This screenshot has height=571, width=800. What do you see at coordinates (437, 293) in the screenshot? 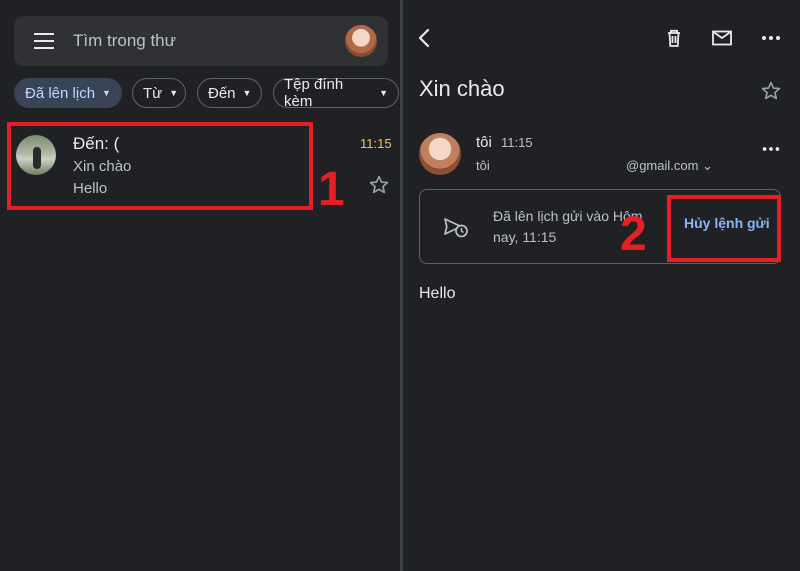
I see `message-body: Hello` at bounding box center [437, 293].